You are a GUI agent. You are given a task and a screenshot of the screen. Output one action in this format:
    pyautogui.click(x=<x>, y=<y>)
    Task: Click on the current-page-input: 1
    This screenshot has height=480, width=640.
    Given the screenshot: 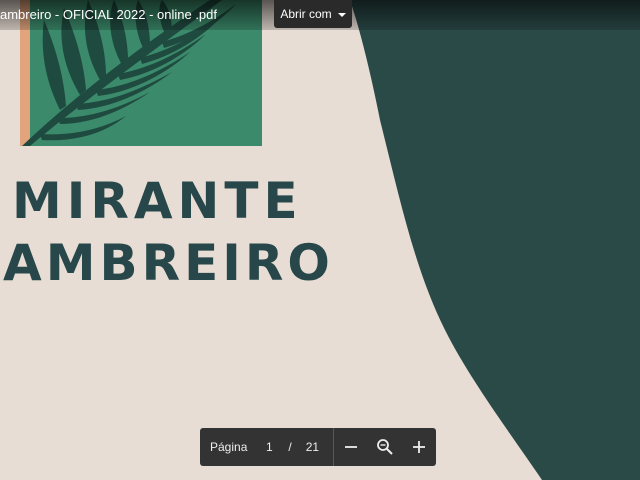 What is the action you would take?
    pyautogui.click(x=269, y=447)
    